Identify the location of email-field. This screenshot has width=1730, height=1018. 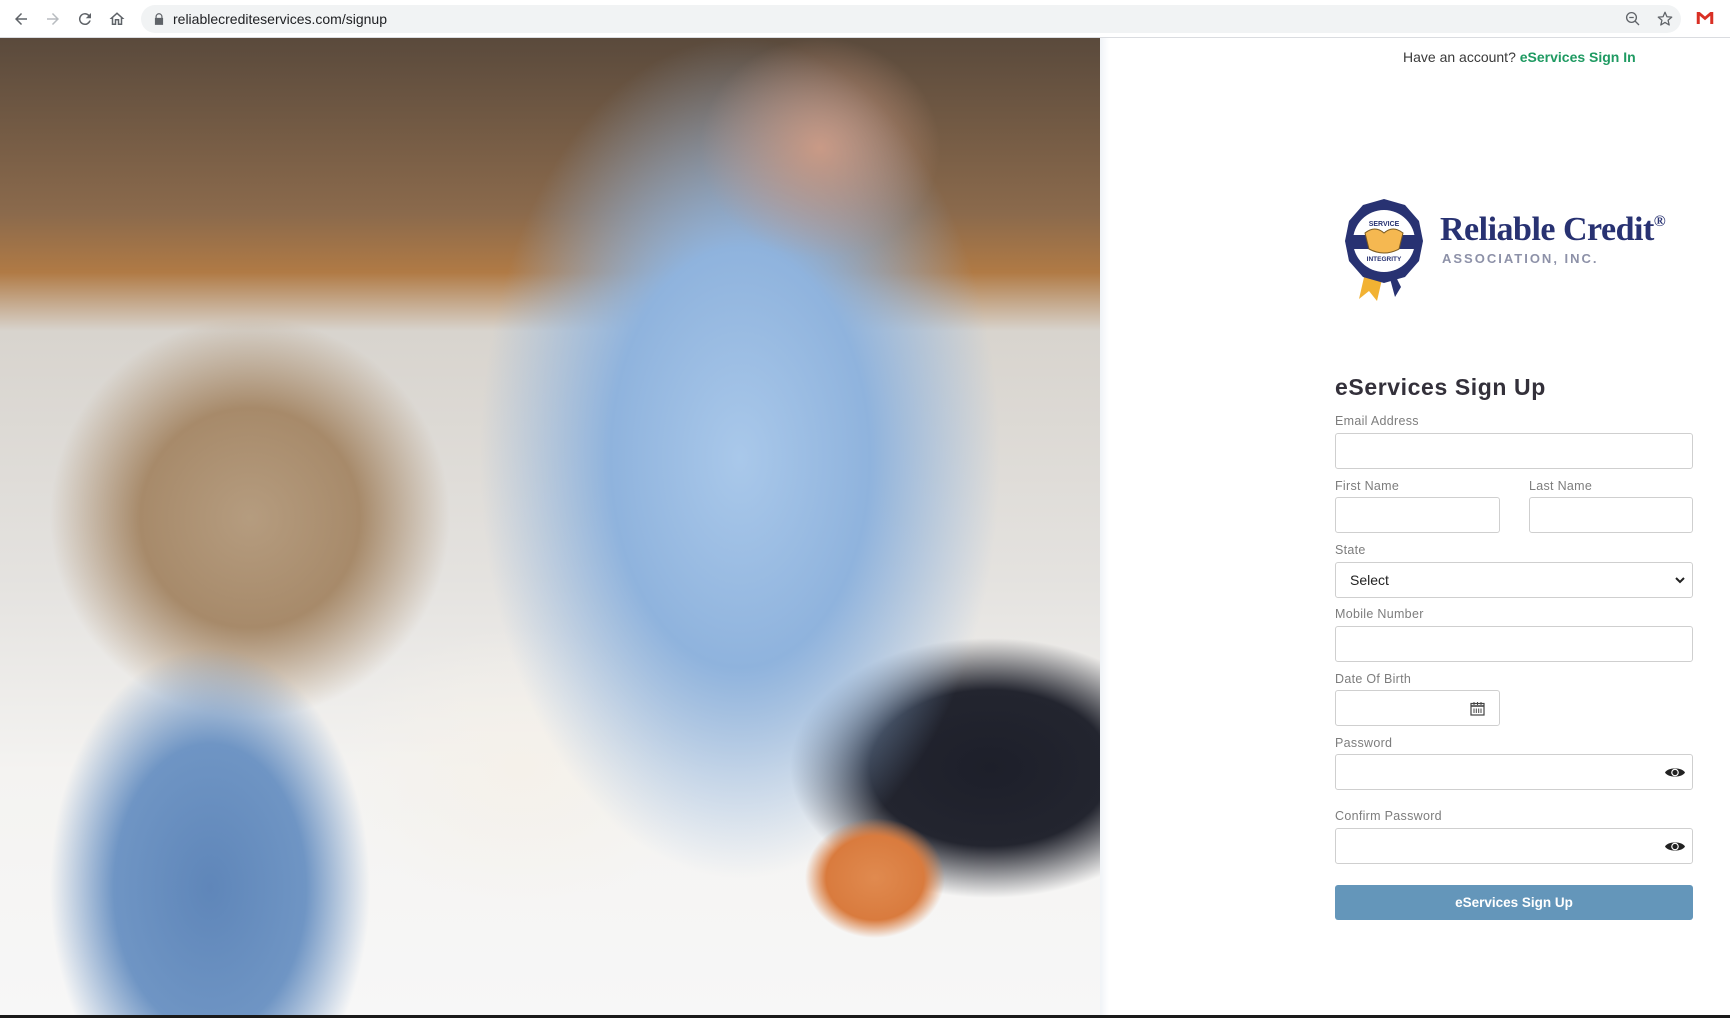
(1514, 451).